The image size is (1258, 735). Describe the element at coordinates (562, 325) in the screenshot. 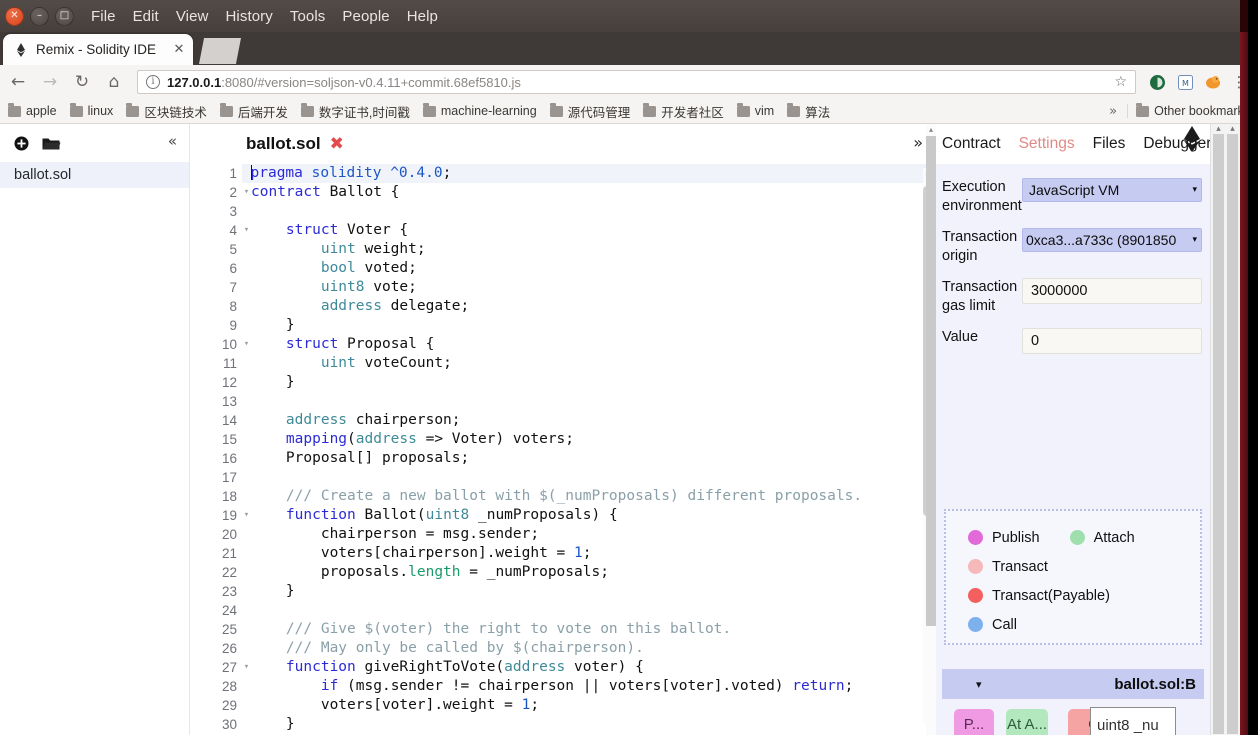

I see `code-line: 9 }` at that location.